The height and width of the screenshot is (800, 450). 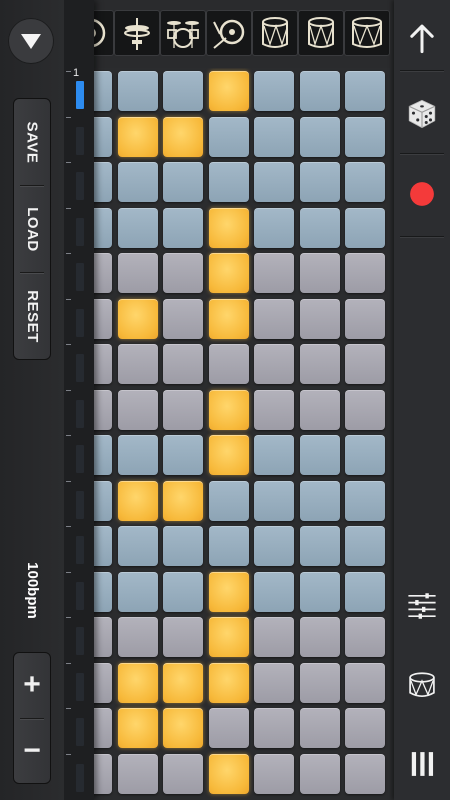 I want to click on instrument-cymbal-button, so click(x=229, y=33).